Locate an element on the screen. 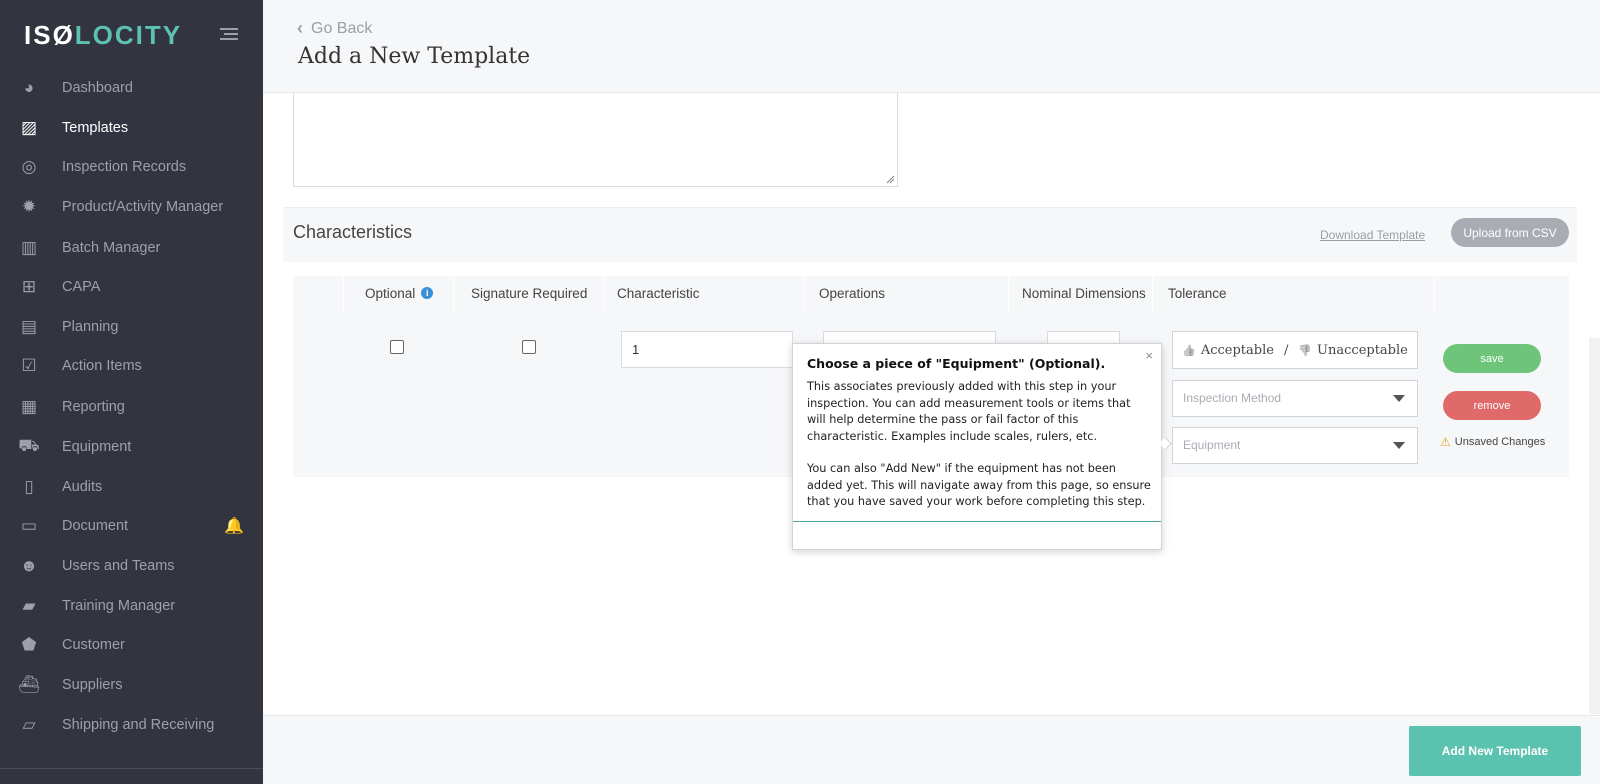 The width and height of the screenshot is (1600, 784). sidebar-item-reporting: ▦ Reporting is located at coordinates (131, 407).